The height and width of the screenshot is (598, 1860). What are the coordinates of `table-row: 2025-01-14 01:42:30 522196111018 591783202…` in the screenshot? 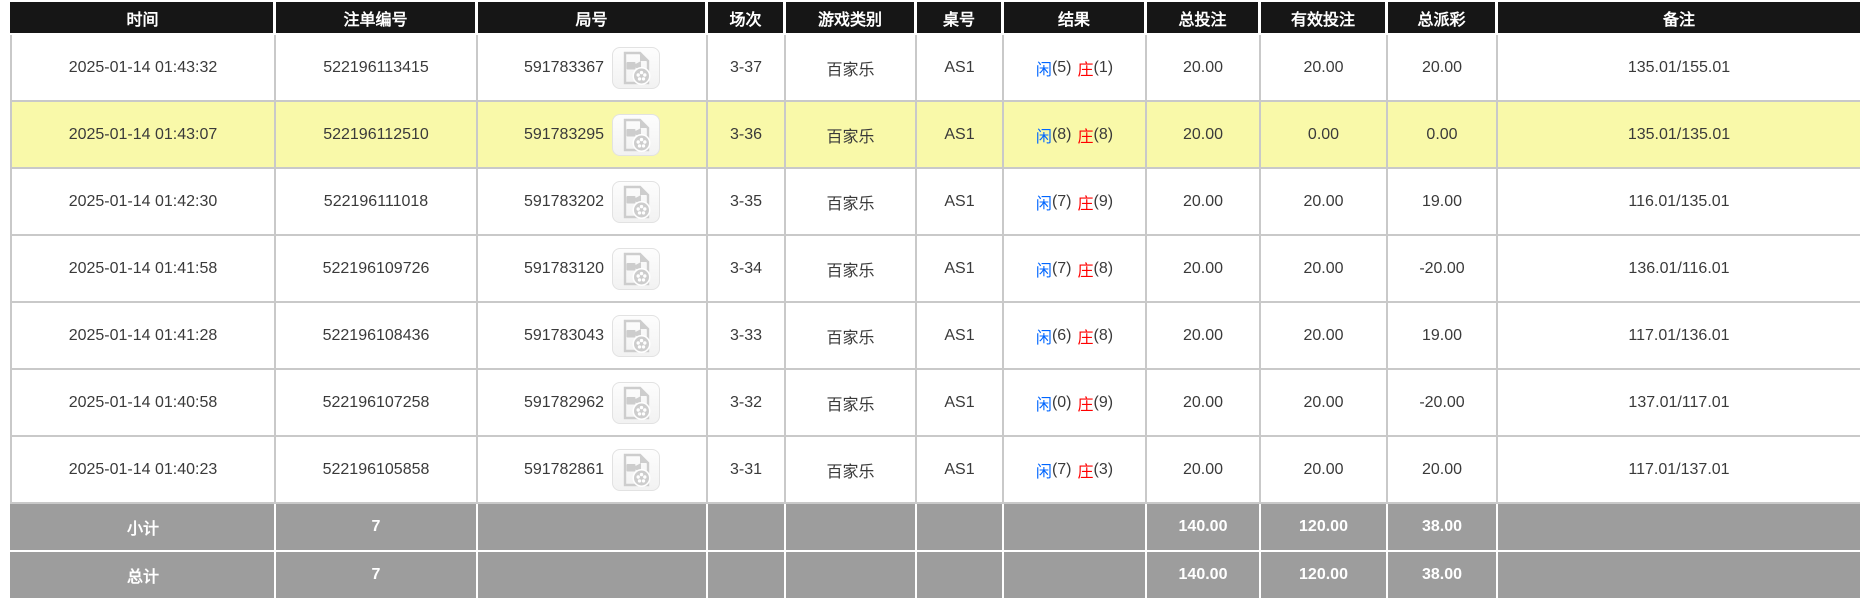 It's located at (935, 202).